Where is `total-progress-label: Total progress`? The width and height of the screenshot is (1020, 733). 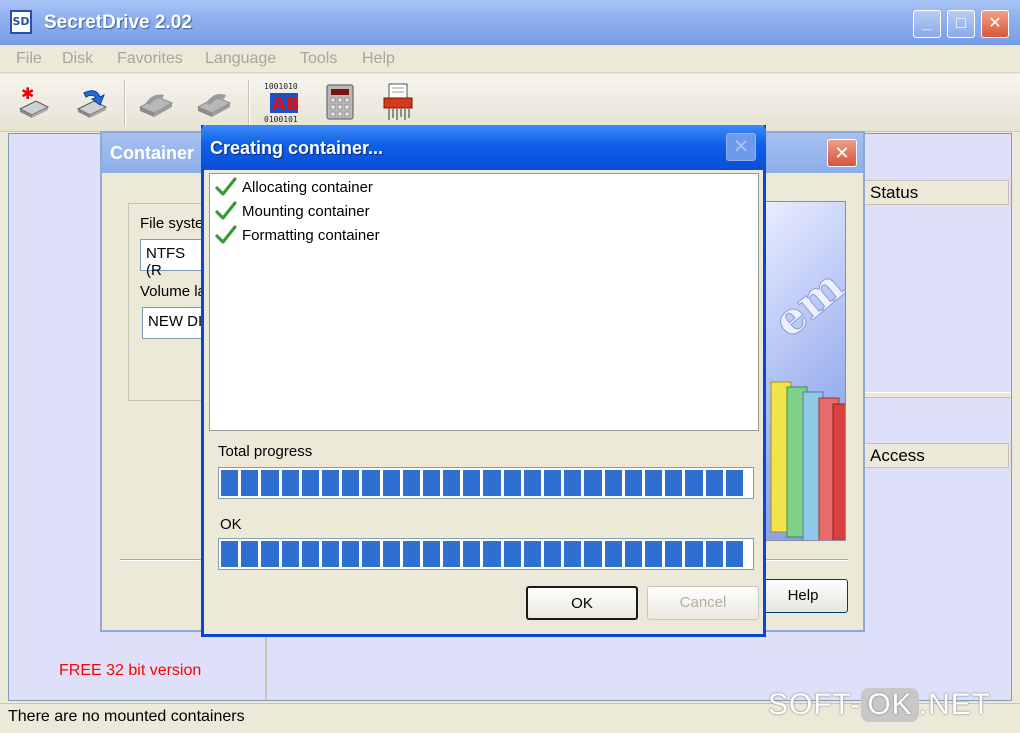
total-progress-label: Total progress is located at coordinates (265, 451).